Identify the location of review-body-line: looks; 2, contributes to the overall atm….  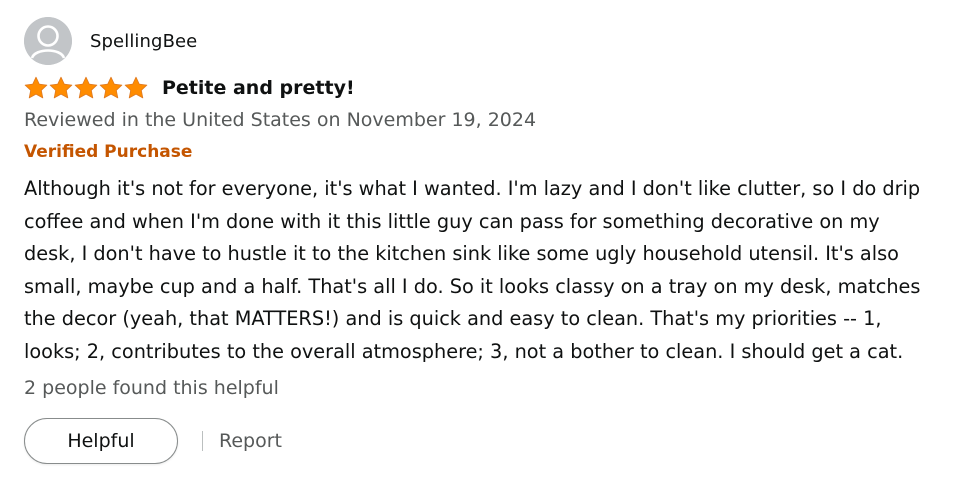
(464, 351).